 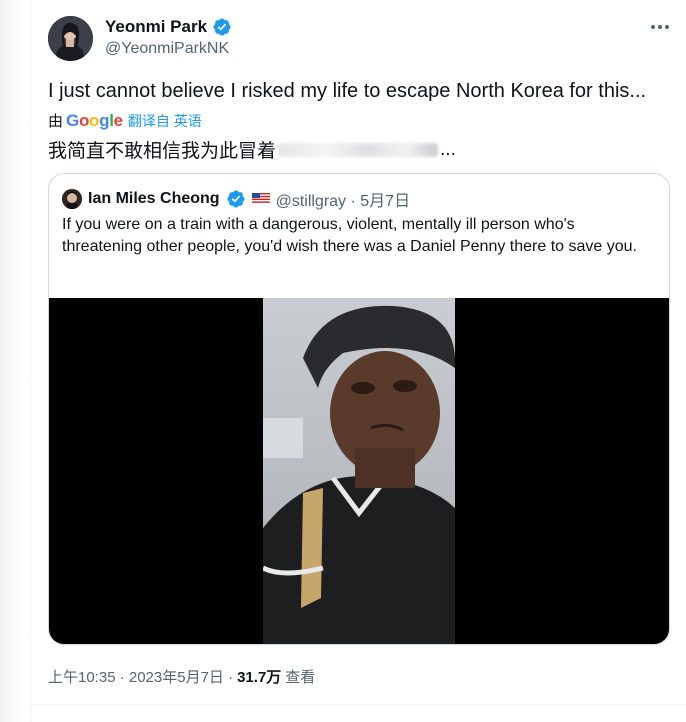 I want to click on video-frame, so click(x=359, y=471).